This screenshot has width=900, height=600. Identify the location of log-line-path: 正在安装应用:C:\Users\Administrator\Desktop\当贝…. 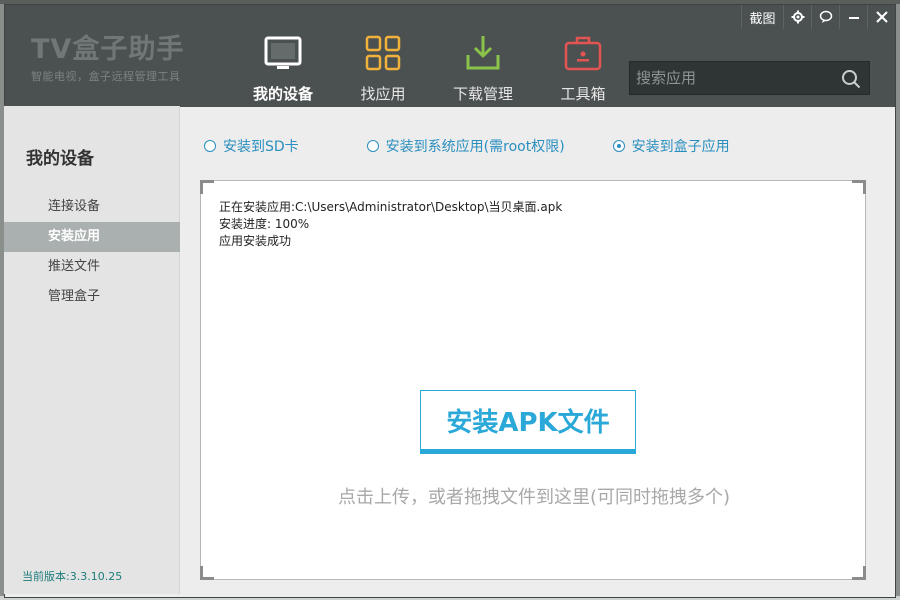
(391, 207).